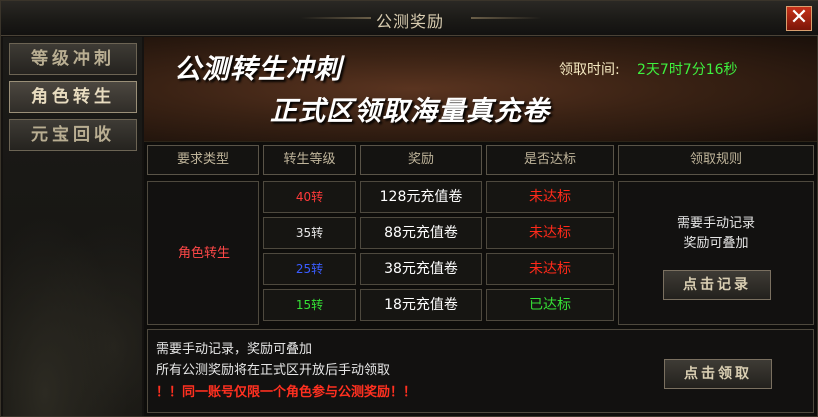 Image resolution: width=818 pixels, height=417 pixels. Describe the element at coordinates (234, 349) in the screenshot. I see `notice-line-1: 需要手动记录，奖励可叠加` at that location.